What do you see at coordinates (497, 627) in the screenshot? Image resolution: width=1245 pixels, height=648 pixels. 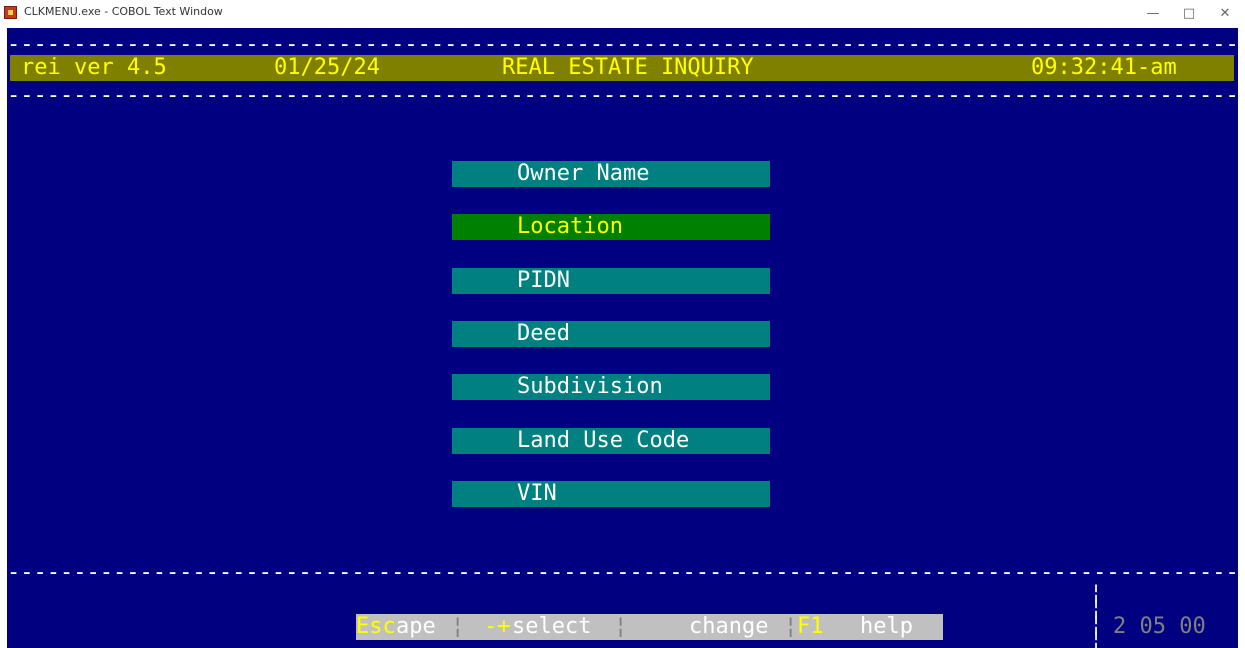 I see `select-keys: -+` at bounding box center [497, 627].